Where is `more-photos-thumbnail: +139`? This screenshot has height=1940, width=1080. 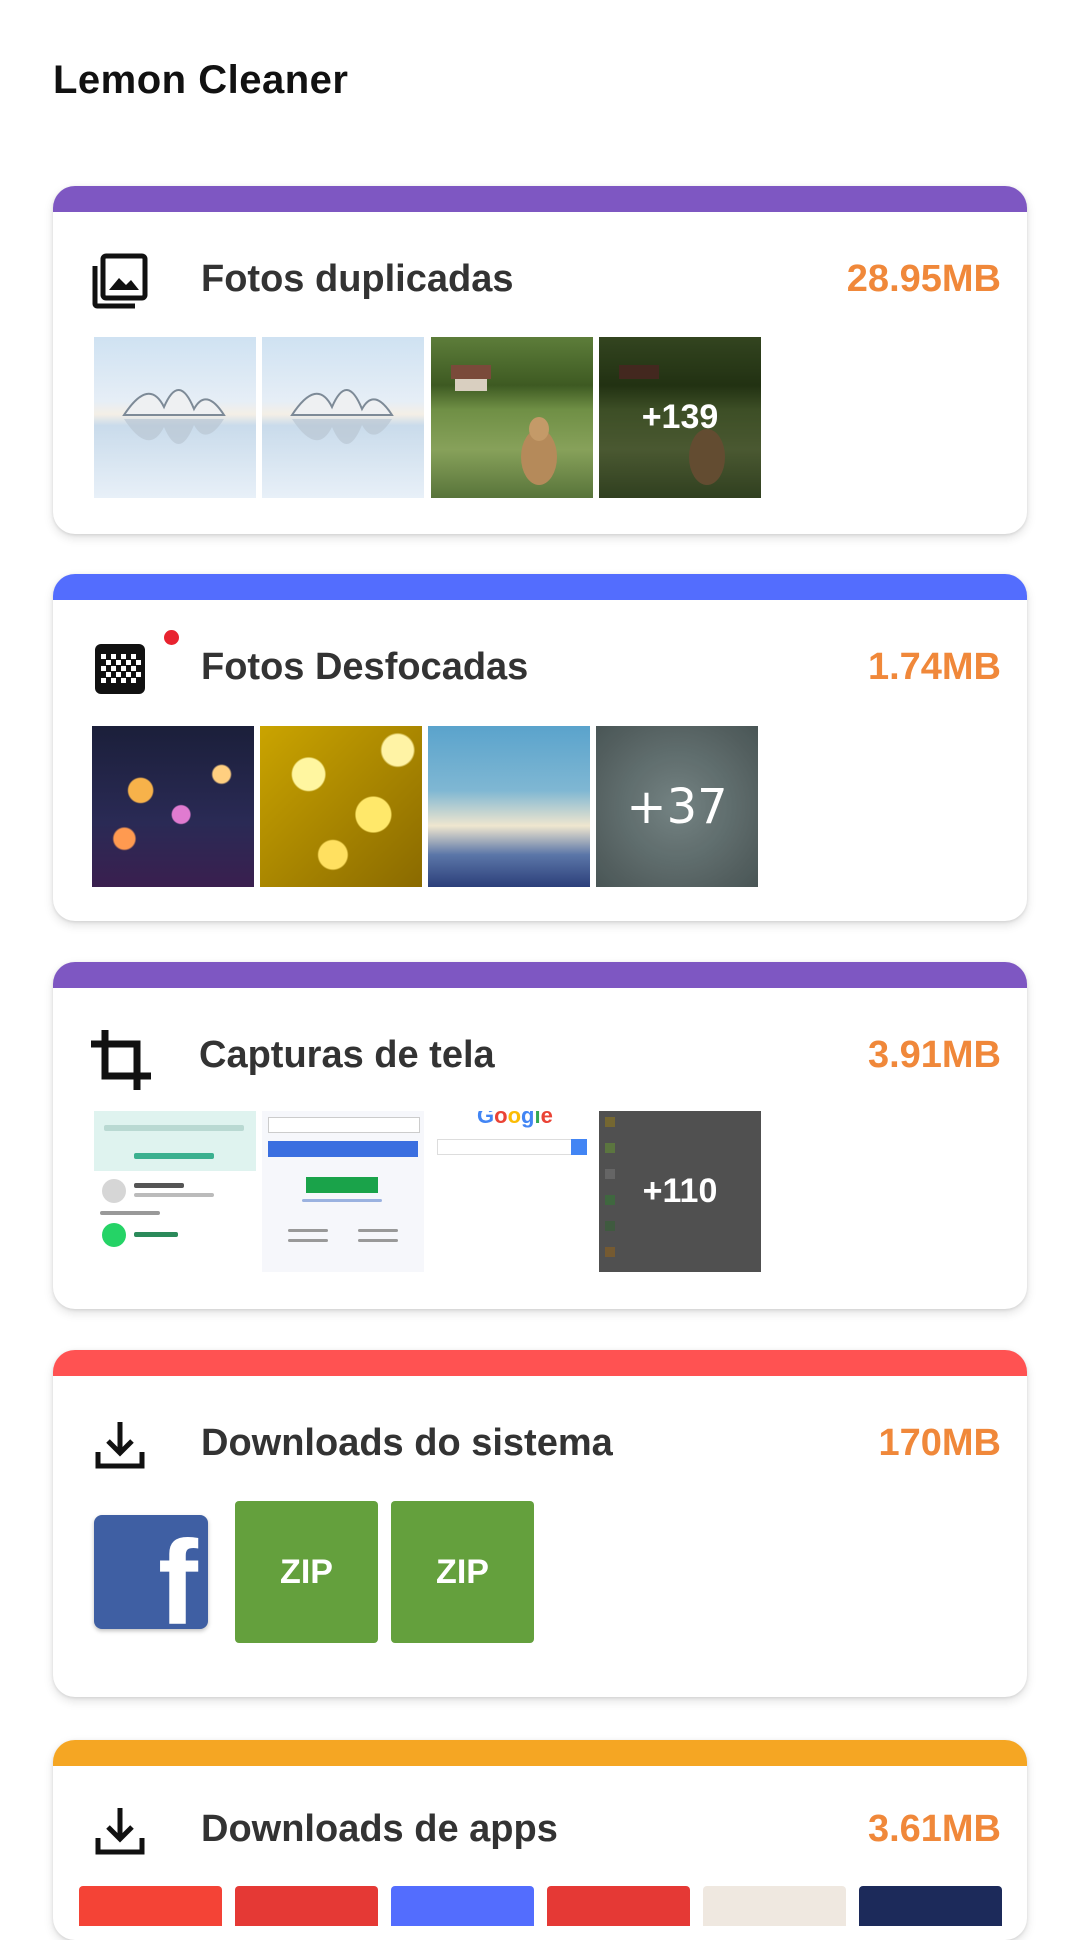
more-photos-thumbnail: +139 is located at coordinates (680, 417).